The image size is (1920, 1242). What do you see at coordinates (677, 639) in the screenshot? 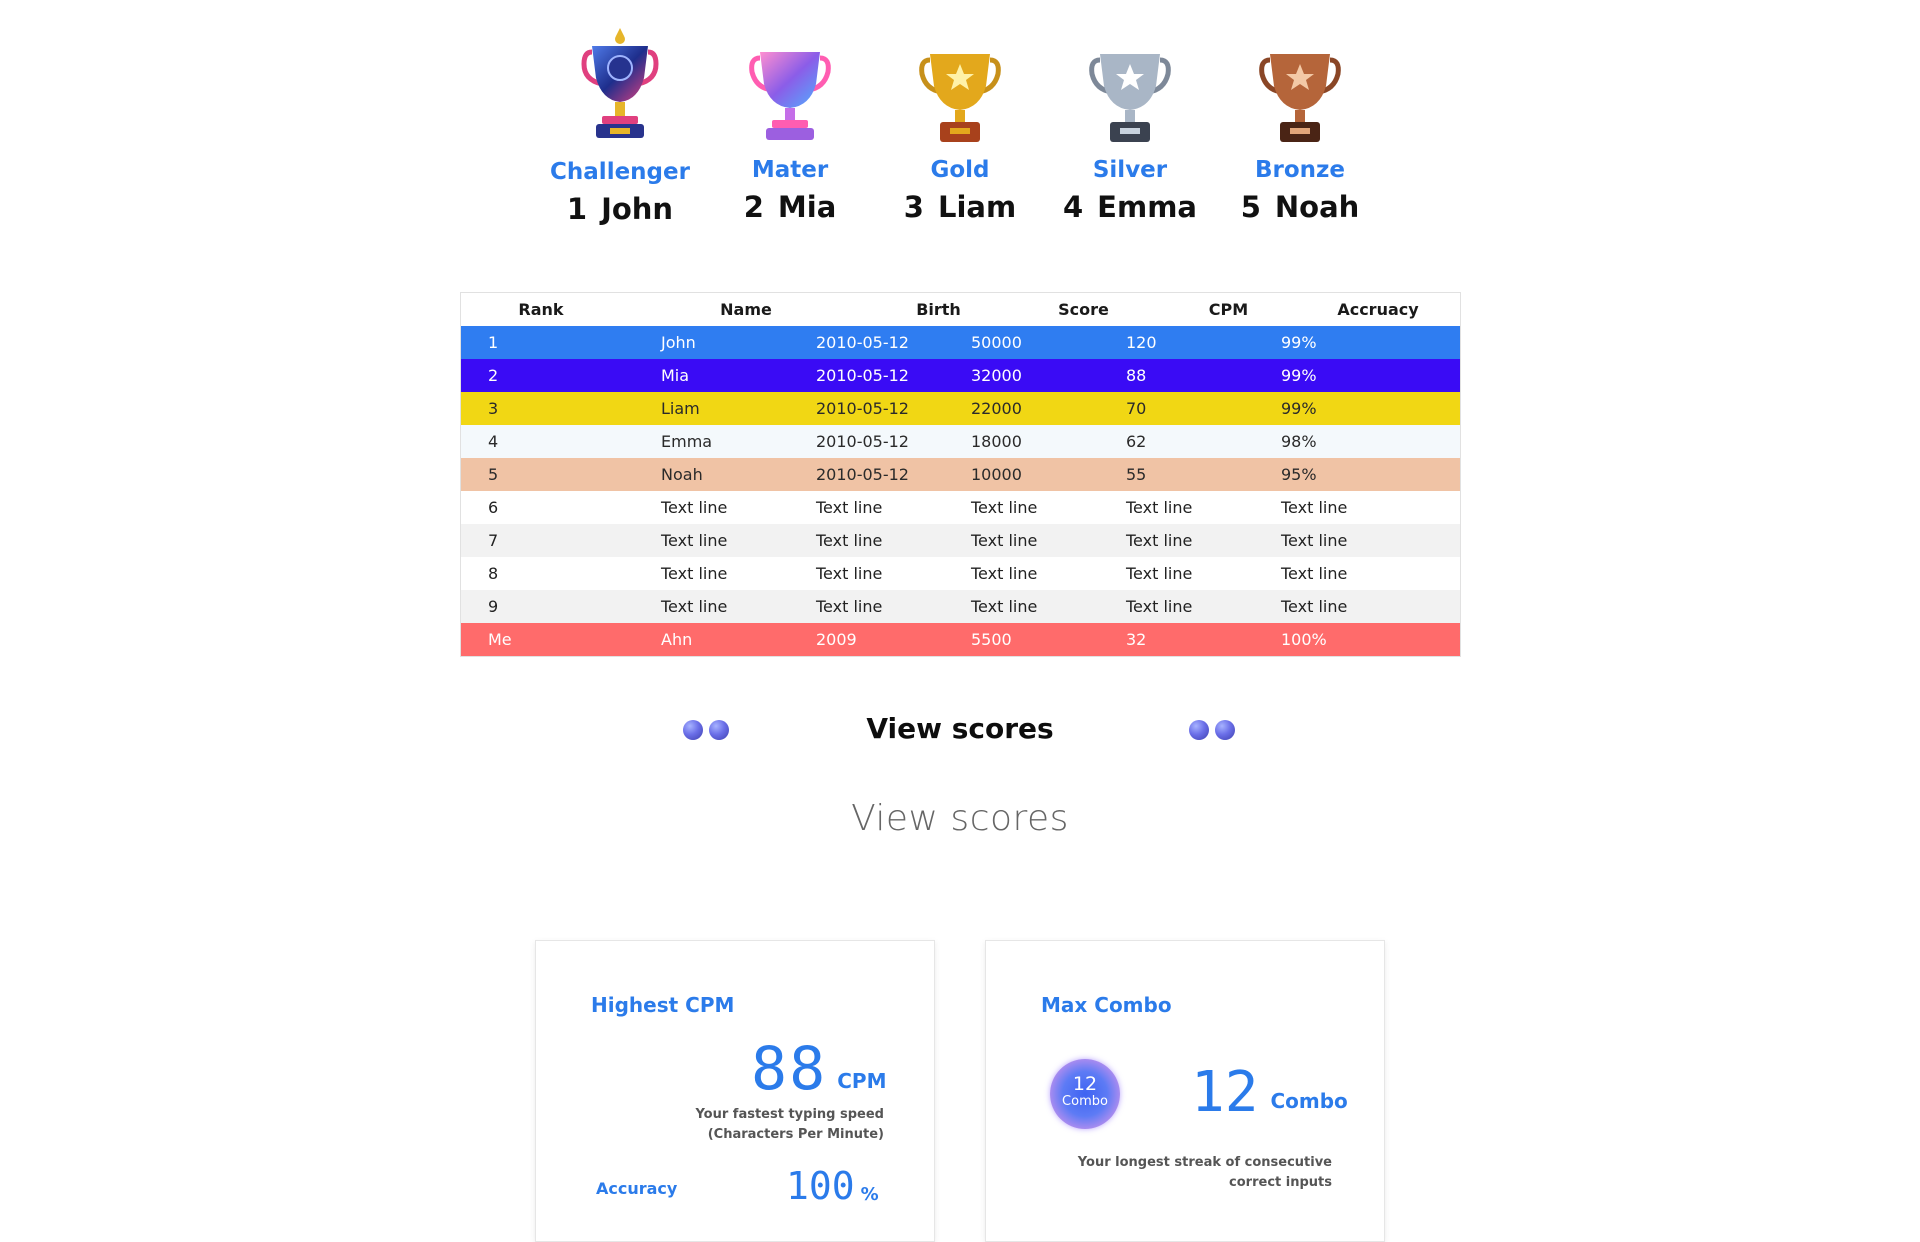
I see `cell-name: Ahn` at bounding box center [677, 639].